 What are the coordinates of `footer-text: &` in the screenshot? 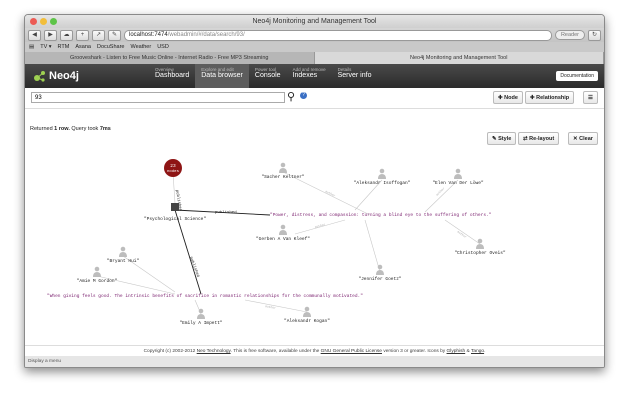 It's located at (468, 351).